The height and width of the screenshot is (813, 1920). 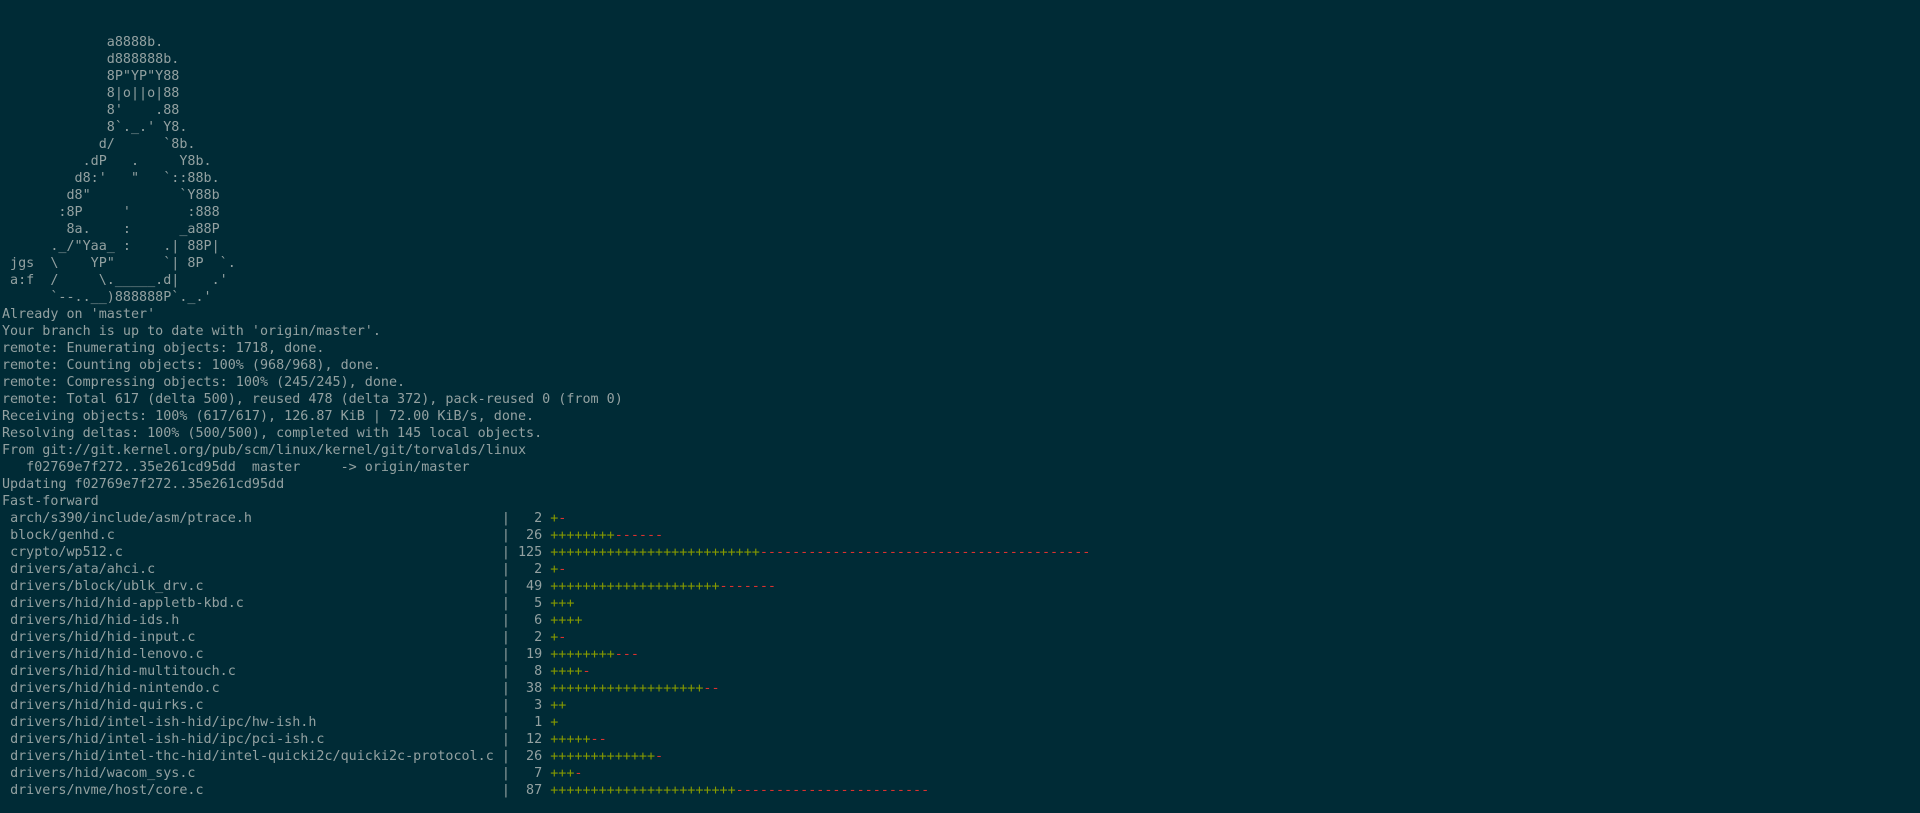 I want to click on diffstat-change-count: 6, so click(x=538, y=620).